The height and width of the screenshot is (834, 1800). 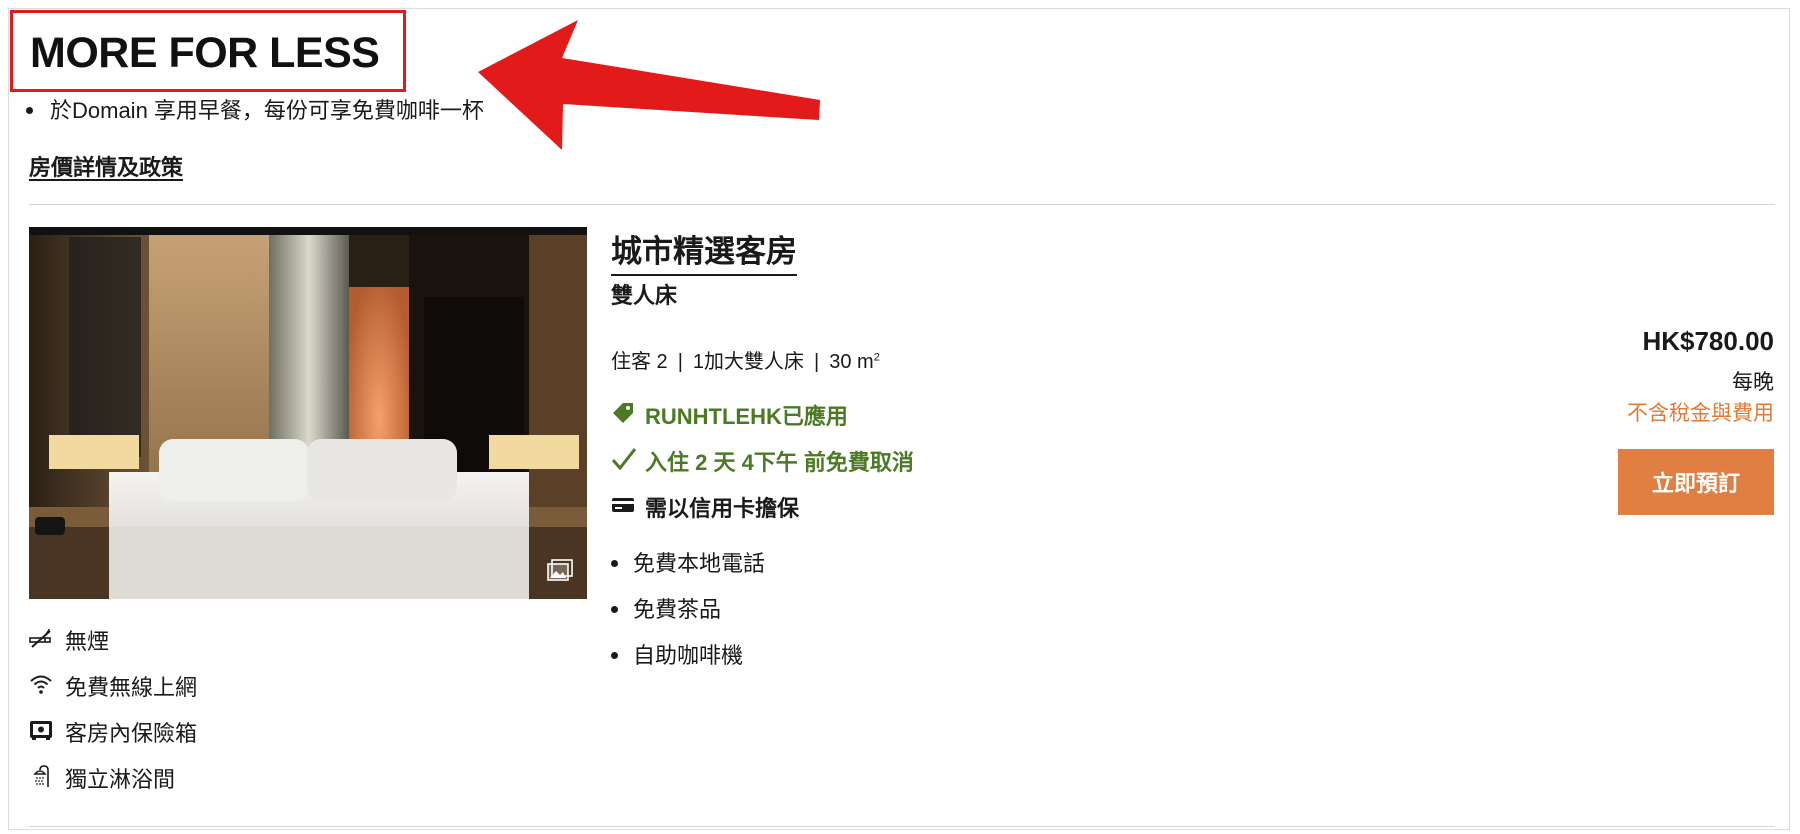 I want to click on room-size-unit-superscript: 2, so click(x=876, y=357).